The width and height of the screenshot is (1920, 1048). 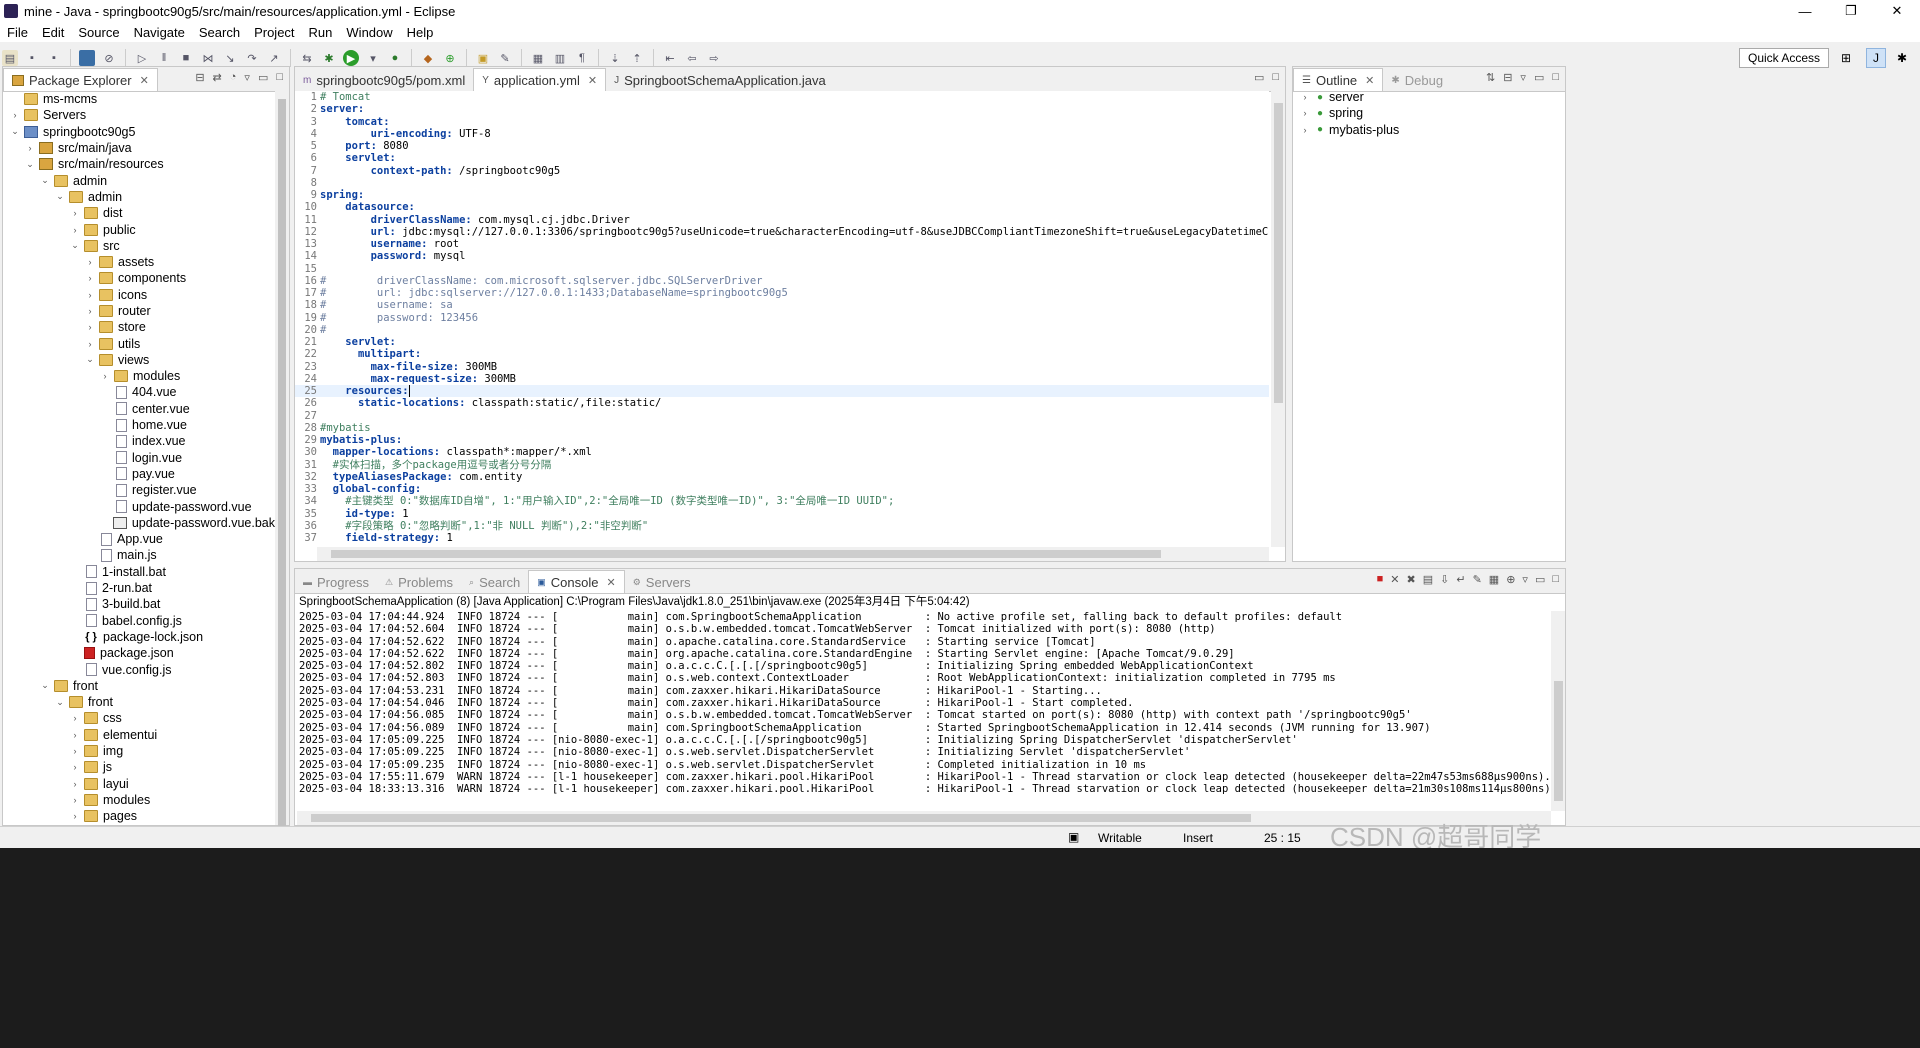 I want to click on tree-item: › pages, so click(x=139, y=816).